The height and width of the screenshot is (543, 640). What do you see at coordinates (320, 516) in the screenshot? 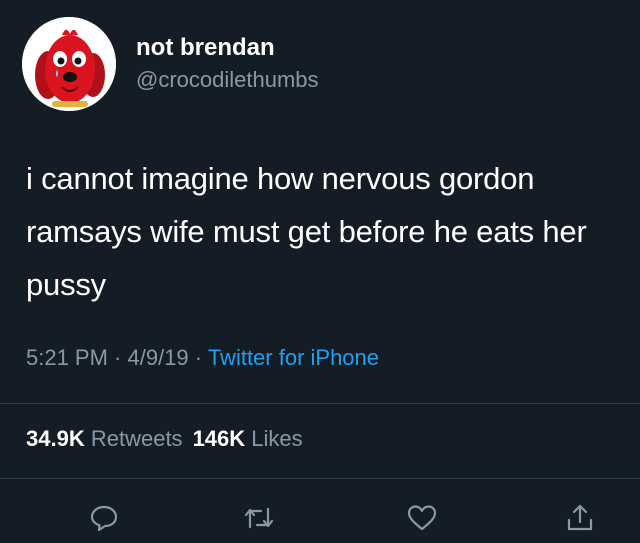
I see `tweet-actions` at bounding box center [320, 516].